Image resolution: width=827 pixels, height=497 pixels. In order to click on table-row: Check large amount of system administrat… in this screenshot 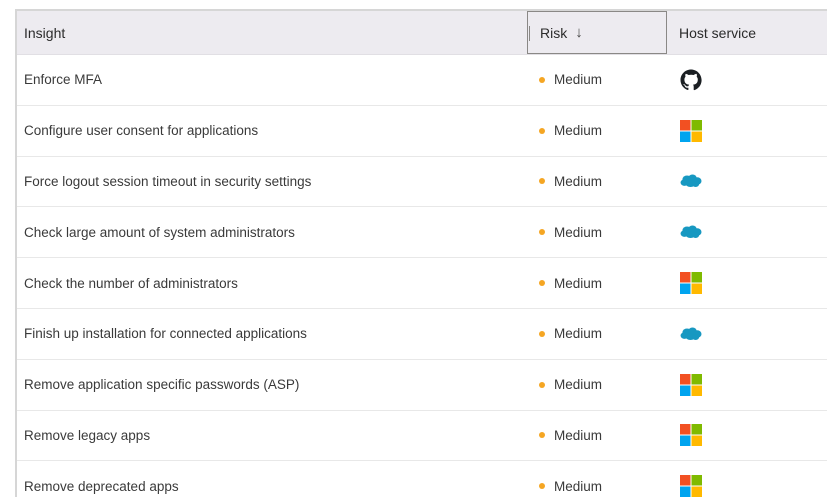, I will do `click(422, 233)`.